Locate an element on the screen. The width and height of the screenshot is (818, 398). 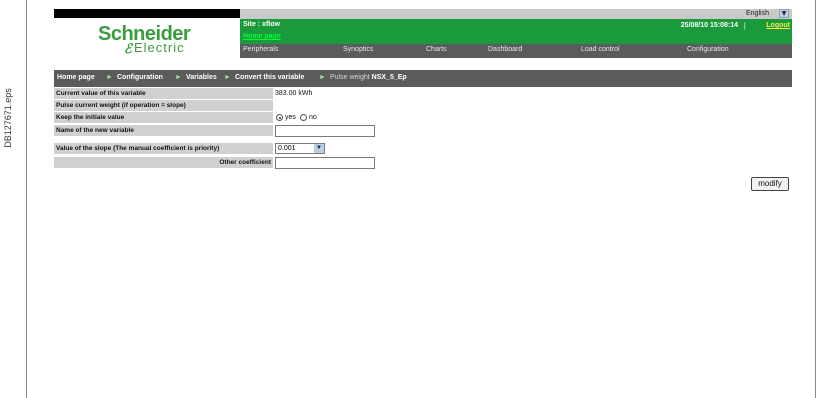
nav-item-dashboard: Dashboard is located at coordinates (505, 49).